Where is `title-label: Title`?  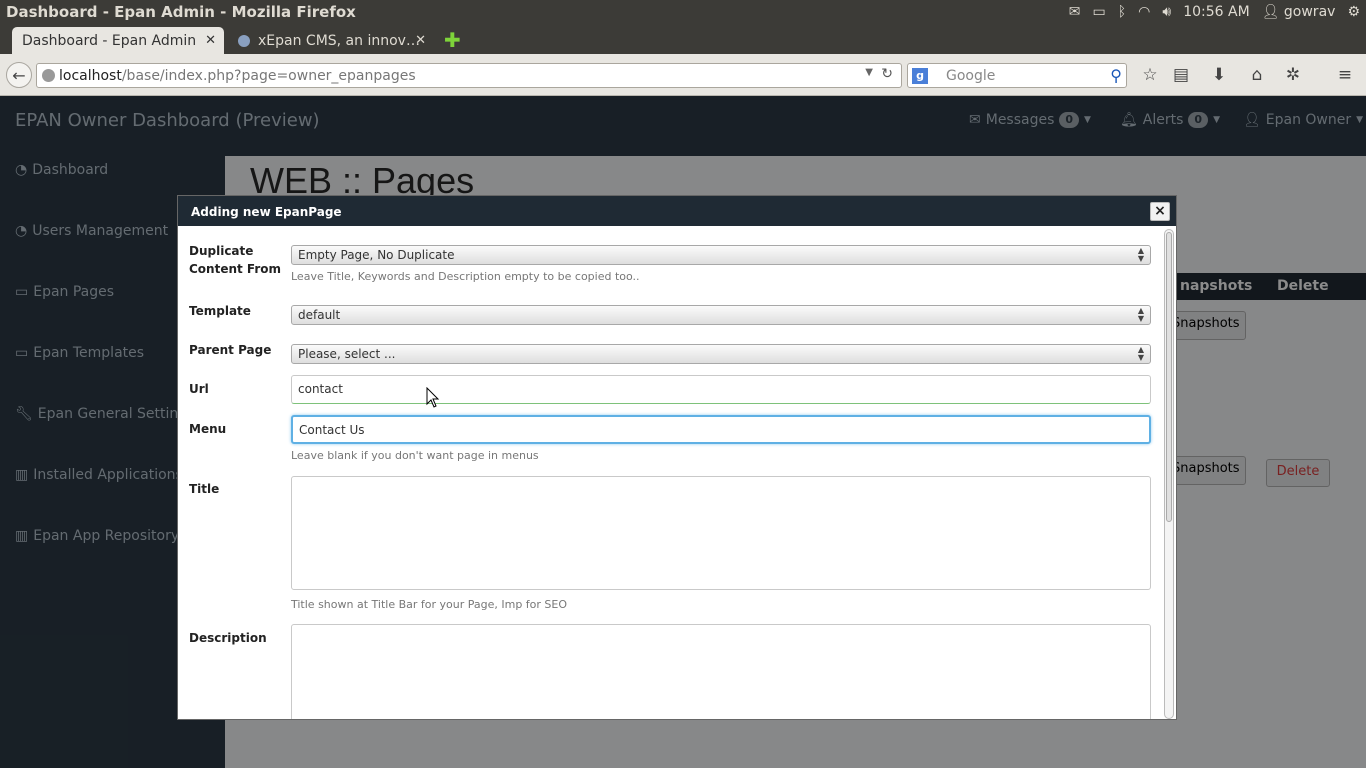 title-label: Title is located at coordinates (204, 489).